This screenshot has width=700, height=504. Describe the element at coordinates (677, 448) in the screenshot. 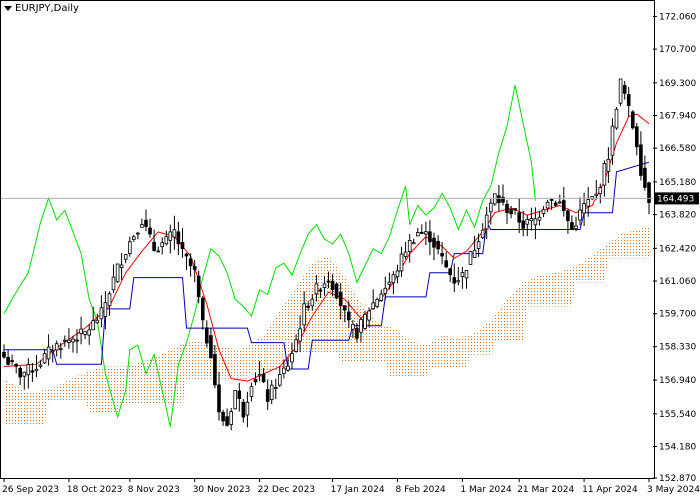

I see `y-tick-label: 154.180` at that location.